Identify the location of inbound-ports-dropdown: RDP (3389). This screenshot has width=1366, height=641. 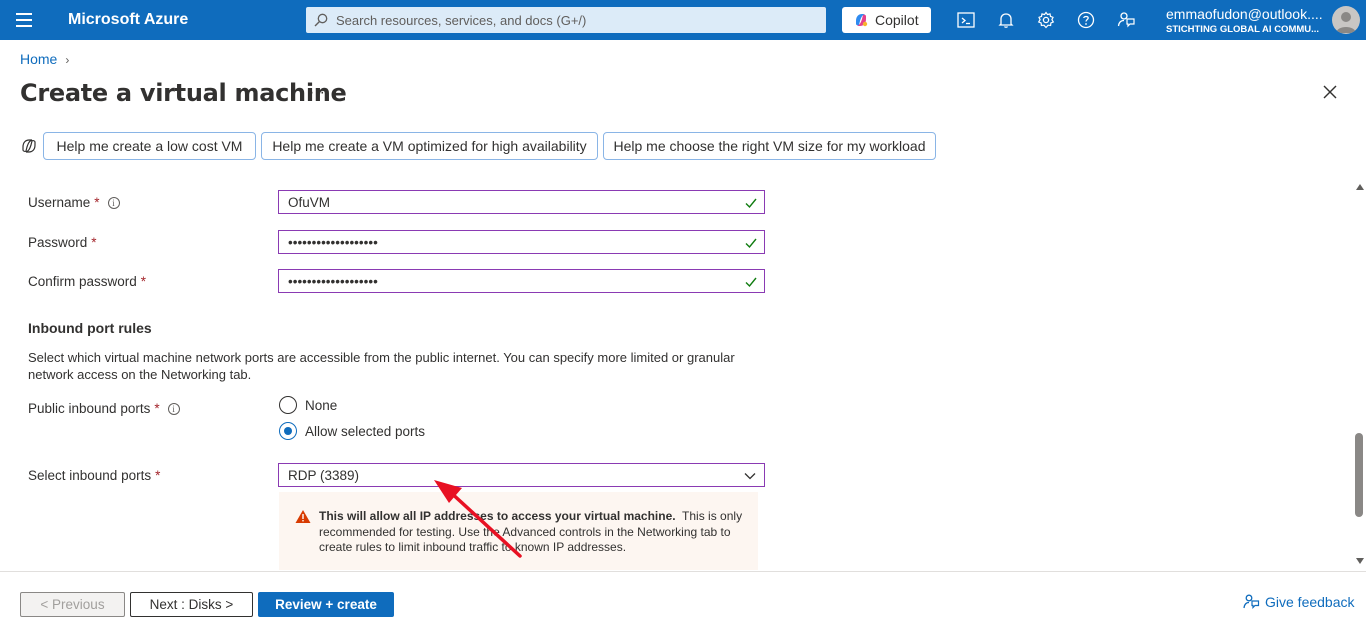
(521, 475).